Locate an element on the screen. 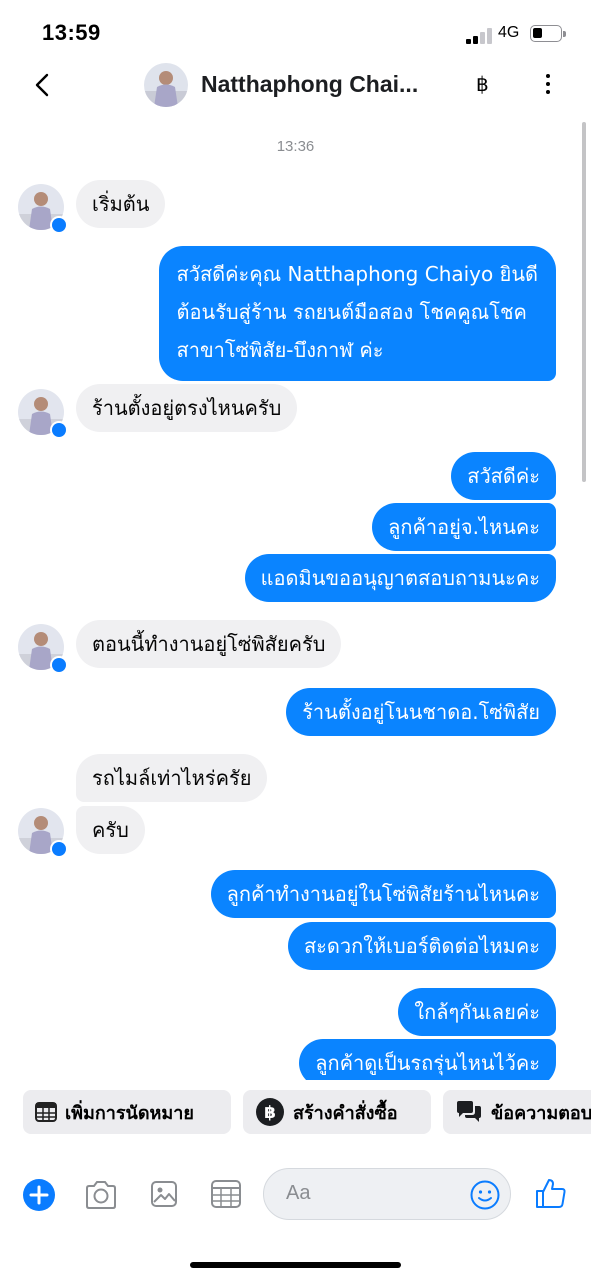 This screenshot has width=591, height=1280. thumbs-up-icon is located at coordinates (551, 1193).